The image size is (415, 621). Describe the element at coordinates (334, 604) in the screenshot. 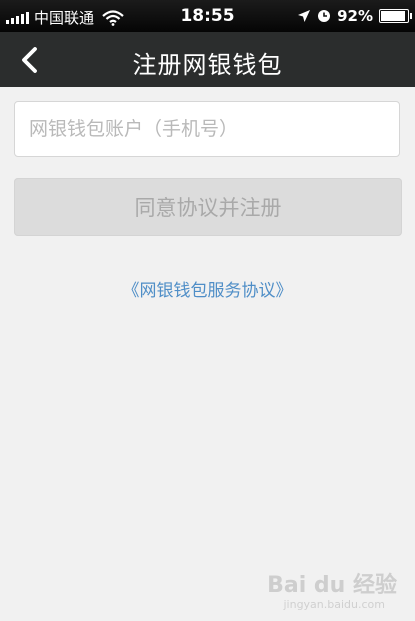

I see `watermark-url: jingyan.baidu.com` at that location.